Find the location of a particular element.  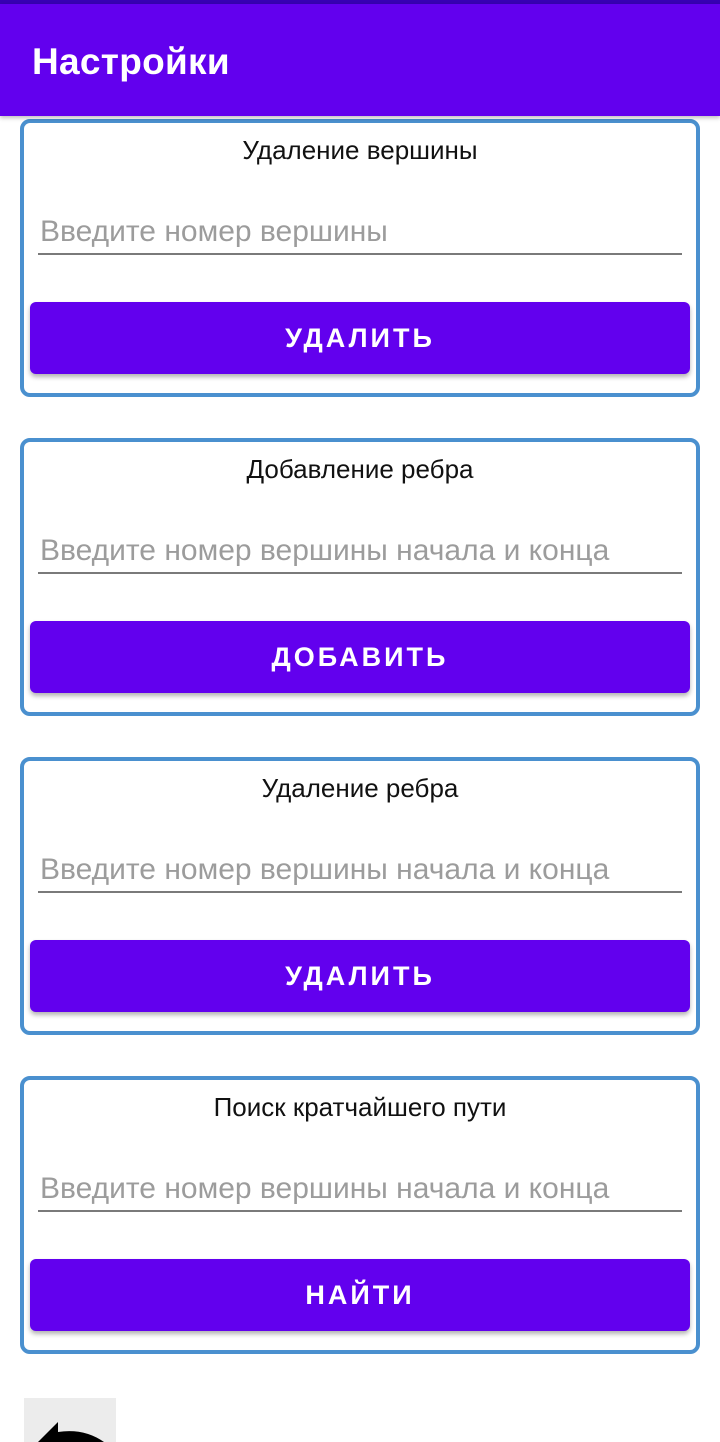

app-bar: Настройки is located at coordinates (360, 60).